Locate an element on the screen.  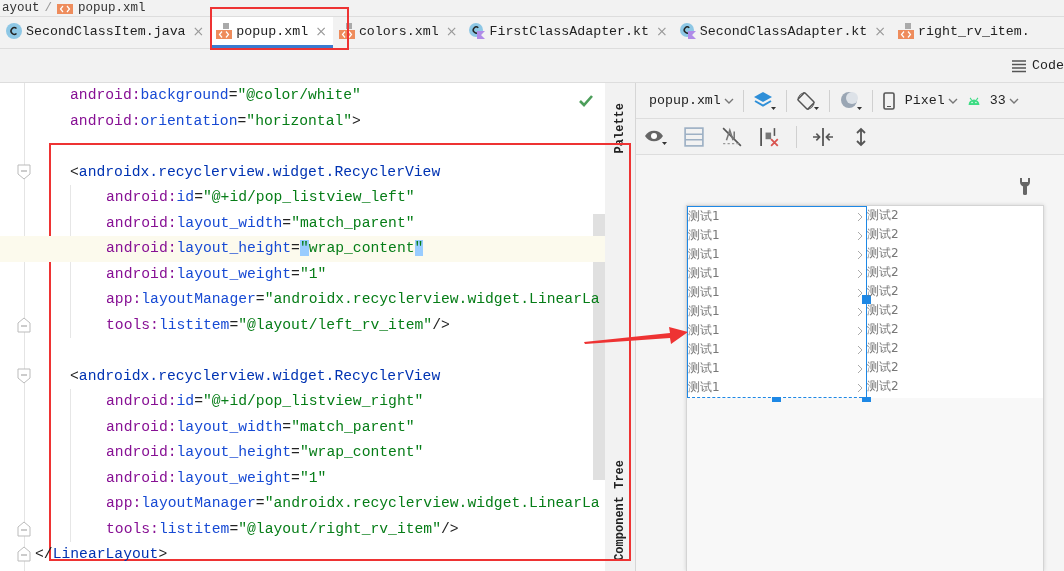
breadcrumb-item: ayout is located at coordinates (21, 8).